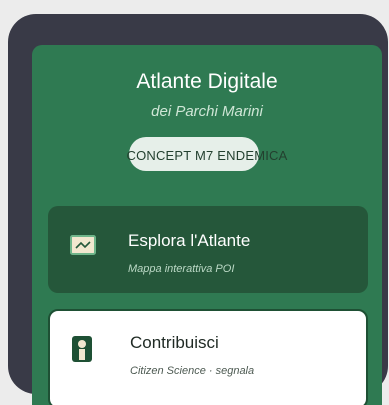  I want to click on explore-atlas-subtitle: Mappa interattiva POI, so click(181, 269).